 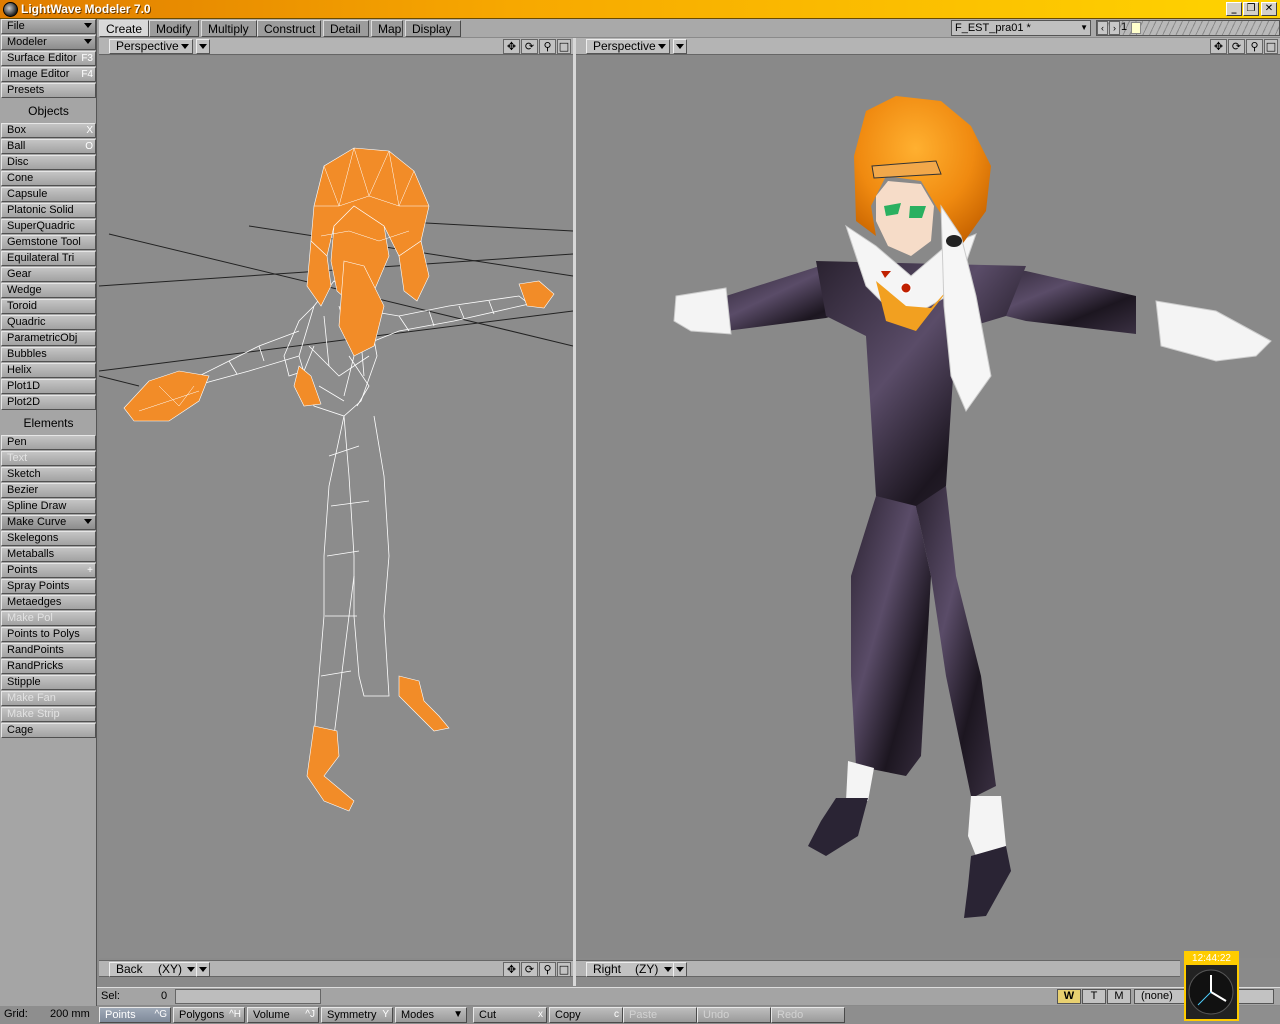 I want to click on sidebar-button-quadric: Quadric, so click(x=48, y=322).